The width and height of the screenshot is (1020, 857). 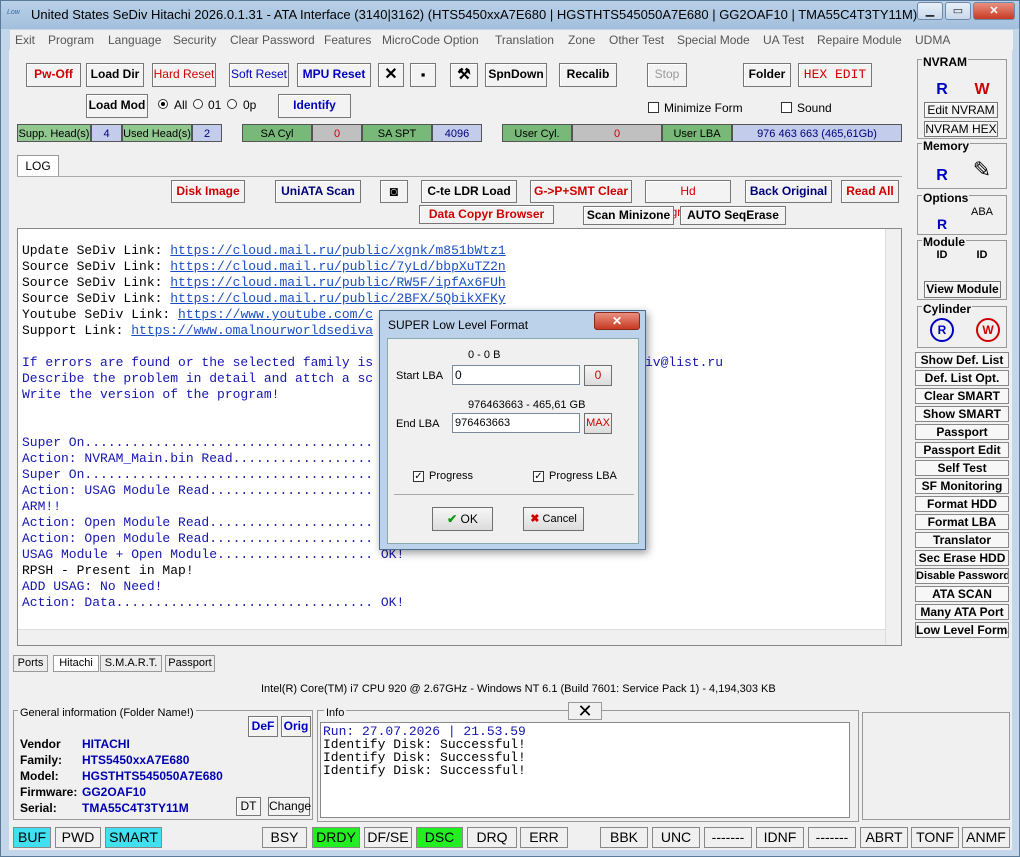 What do you see at coordinates (932, 40) in the screenshot?
I see `menu-udma: UDMA` at bounding box center [932, 40].